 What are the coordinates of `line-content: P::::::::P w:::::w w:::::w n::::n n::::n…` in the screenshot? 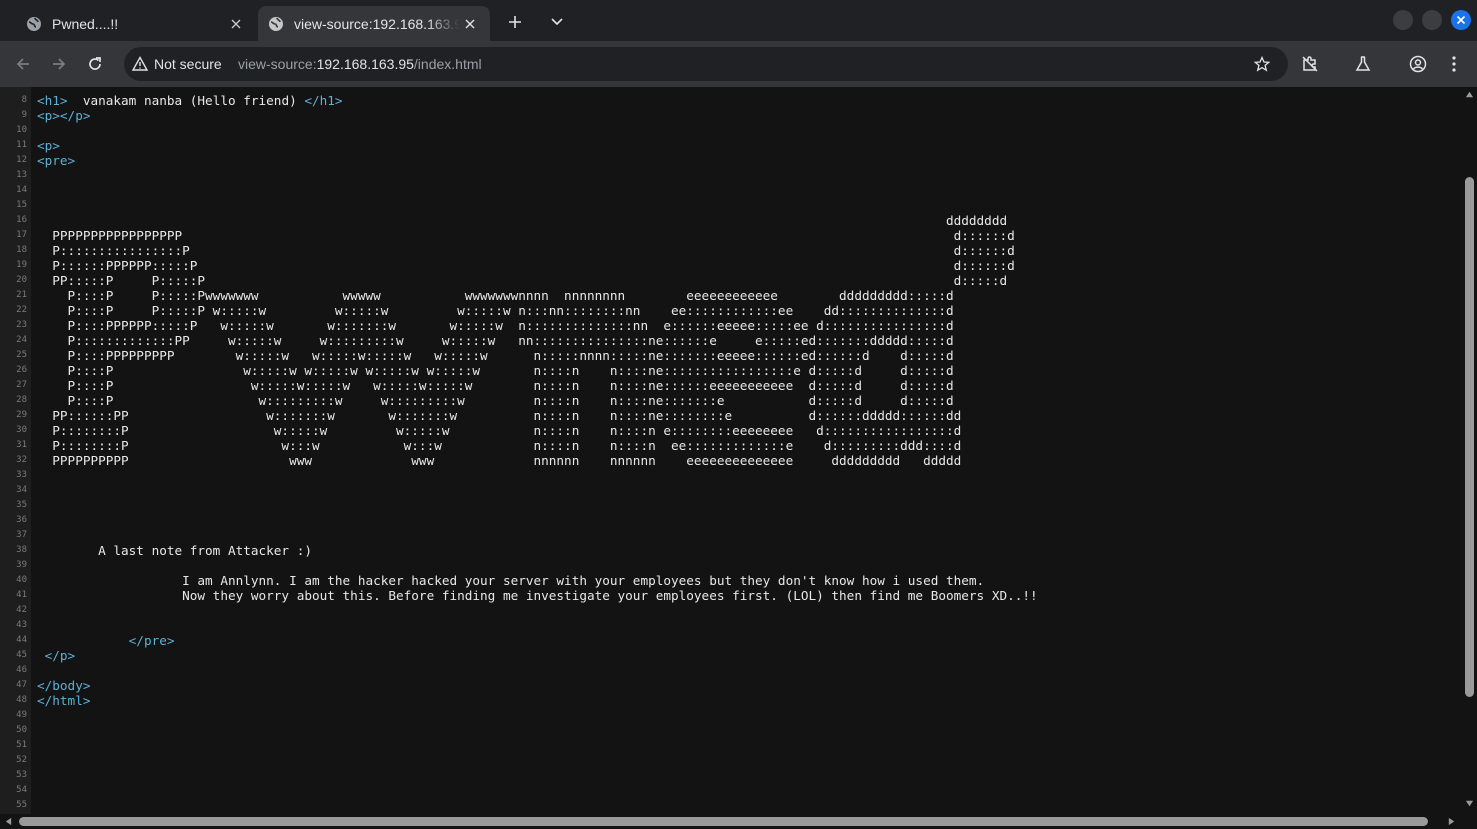 It's located at (499, 430).